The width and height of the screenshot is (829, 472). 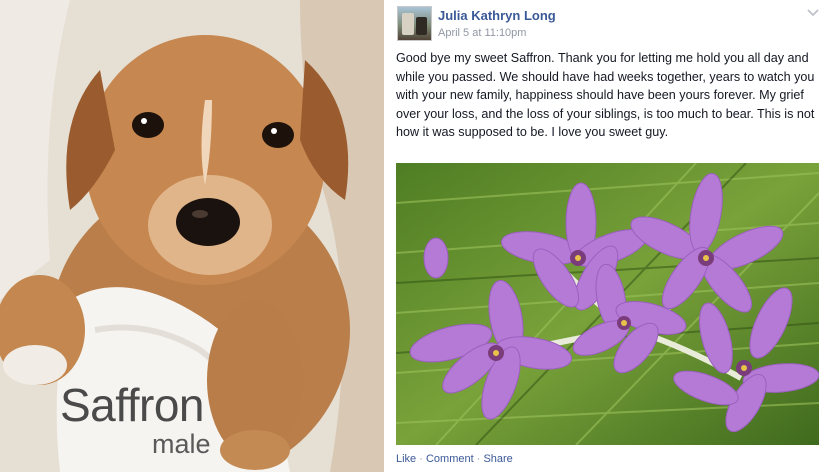 What do you see at coordinates (414, 23) in the screenshot?
I see `author-avatar` at bounding box center [414, 23].